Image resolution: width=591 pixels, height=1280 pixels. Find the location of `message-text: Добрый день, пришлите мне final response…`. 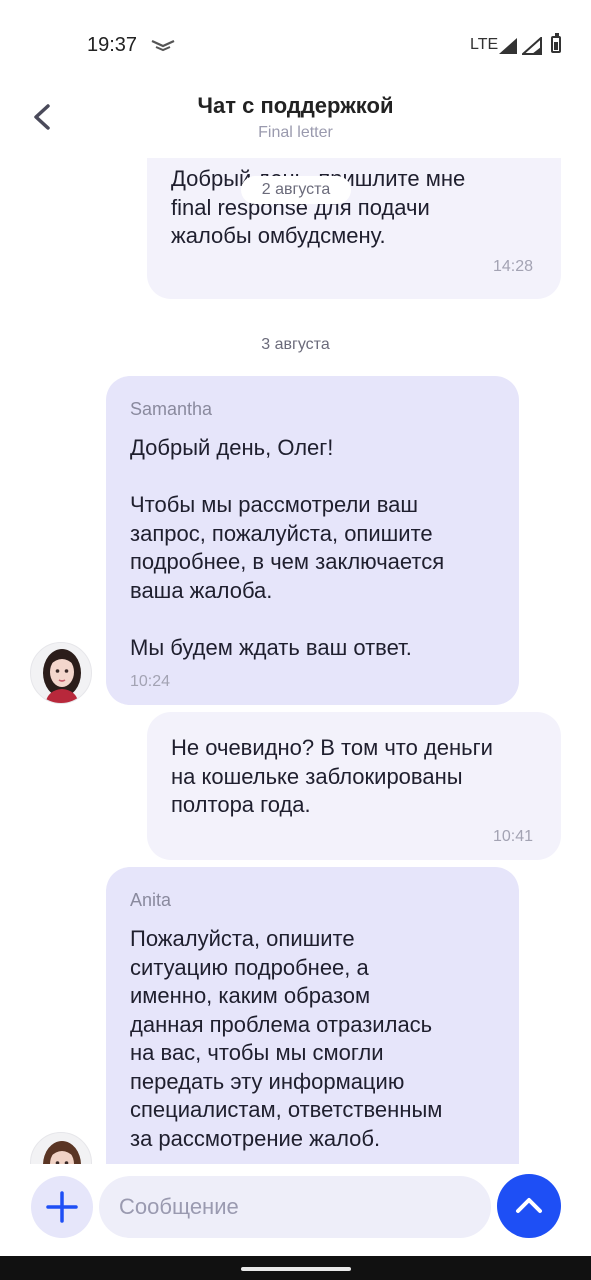

message-text: Добрый день, пришлите мне final response… is located at coordinates (318, 207).